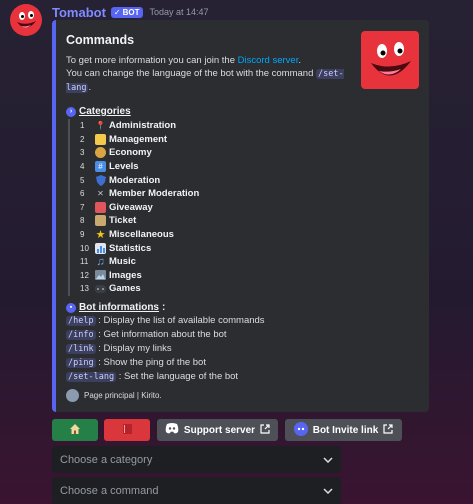 The image size is (473, 504). Describe the element at coordinates (119, 348) in the screenshot. I see `list-item: /link : Display my links` at that location.